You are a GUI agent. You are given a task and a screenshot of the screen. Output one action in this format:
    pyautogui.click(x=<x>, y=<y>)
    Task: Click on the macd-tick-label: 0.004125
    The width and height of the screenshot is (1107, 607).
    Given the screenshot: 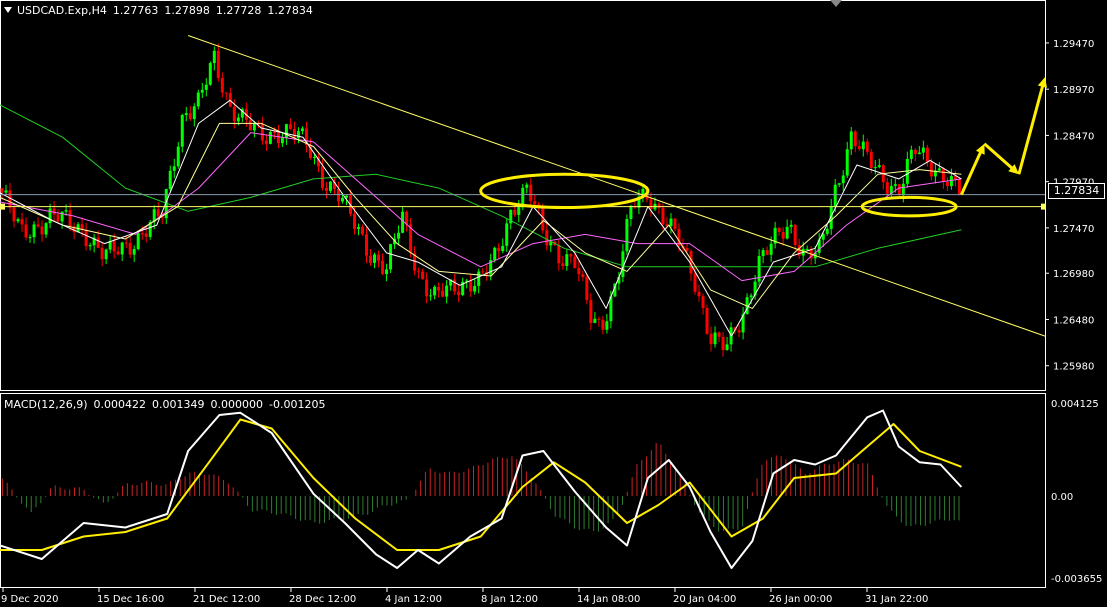 What is the action you would take?
    pyautogui.click(x=1075, y=404)
    